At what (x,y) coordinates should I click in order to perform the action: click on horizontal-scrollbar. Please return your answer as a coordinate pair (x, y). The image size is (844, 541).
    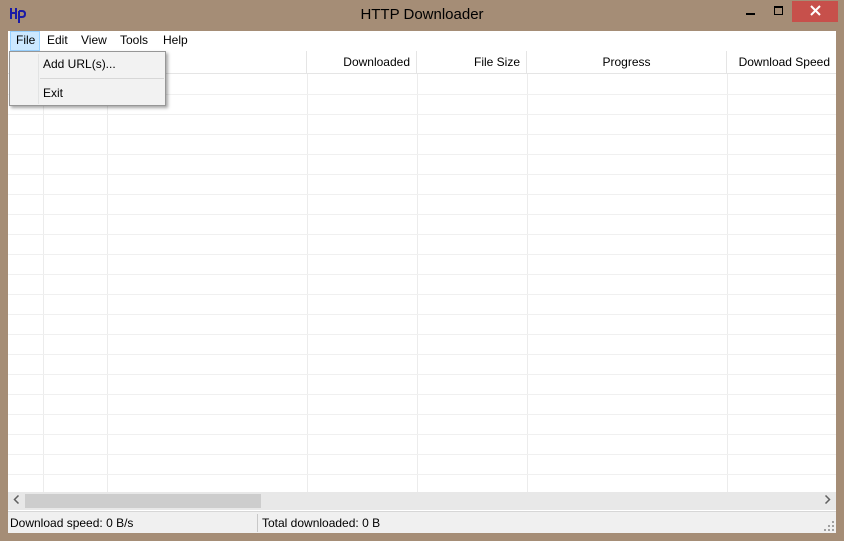
    Looking at the image, I should click on (422, 501).